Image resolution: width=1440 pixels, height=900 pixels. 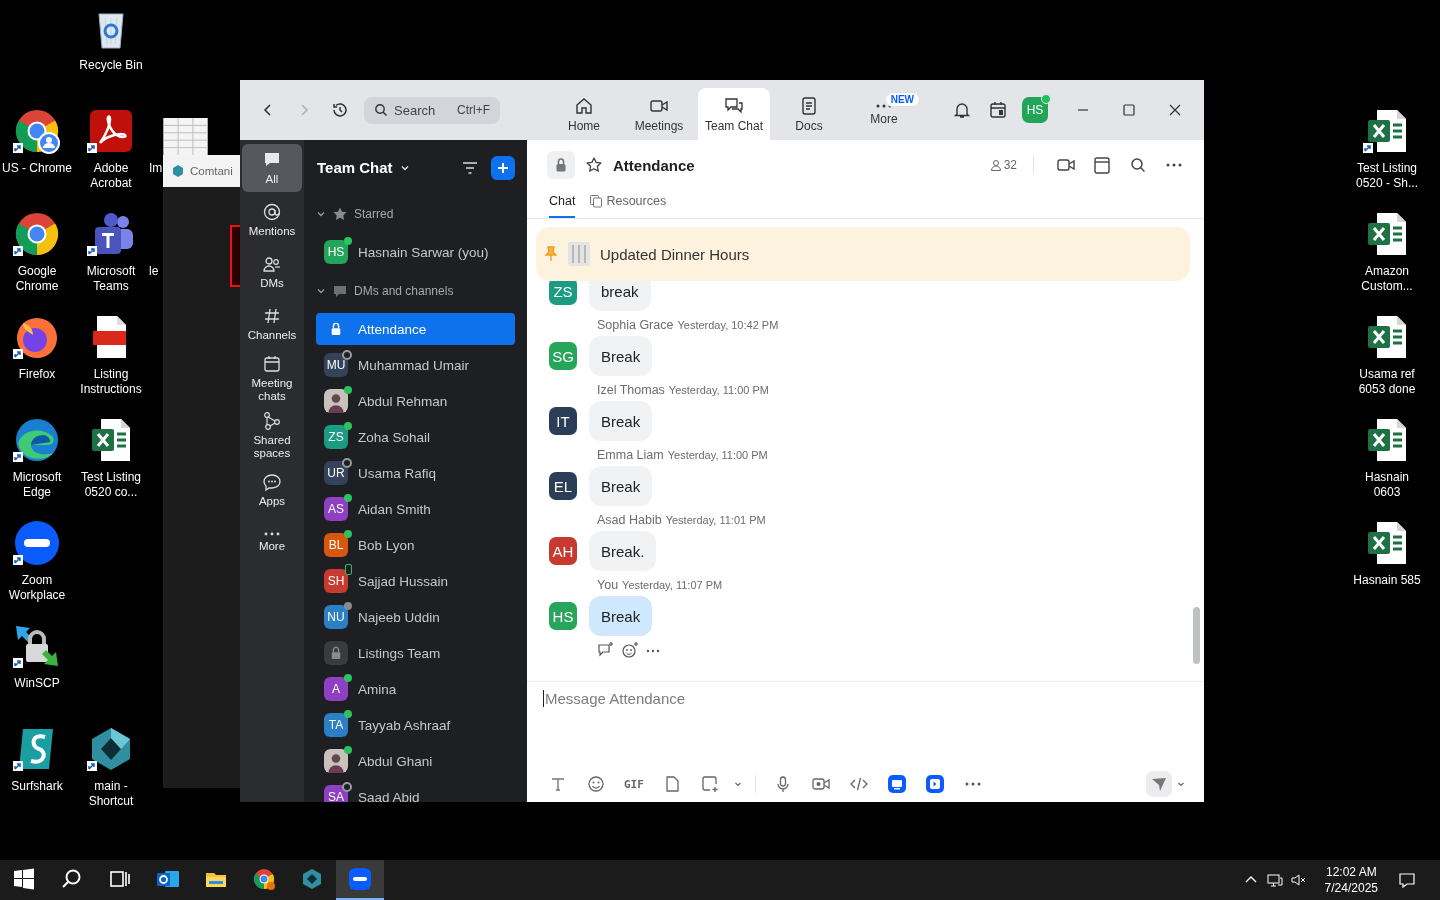 I want to click on avatar: EL, so click(x=563, y=486).